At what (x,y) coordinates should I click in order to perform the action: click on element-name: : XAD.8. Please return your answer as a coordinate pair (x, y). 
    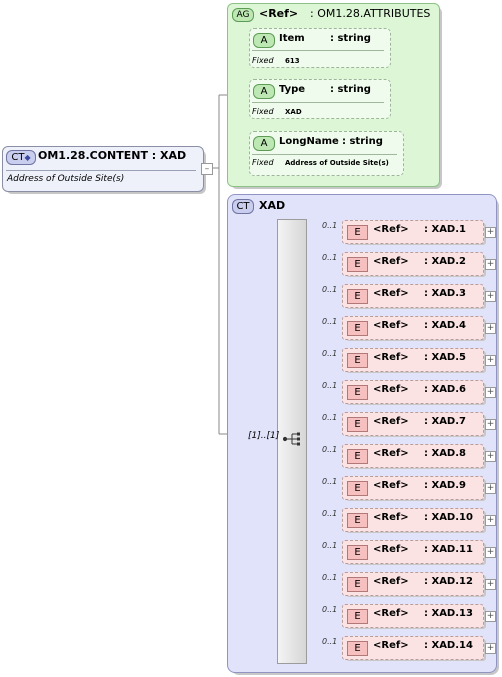
    Looking at the image, I should click on (445, 453).